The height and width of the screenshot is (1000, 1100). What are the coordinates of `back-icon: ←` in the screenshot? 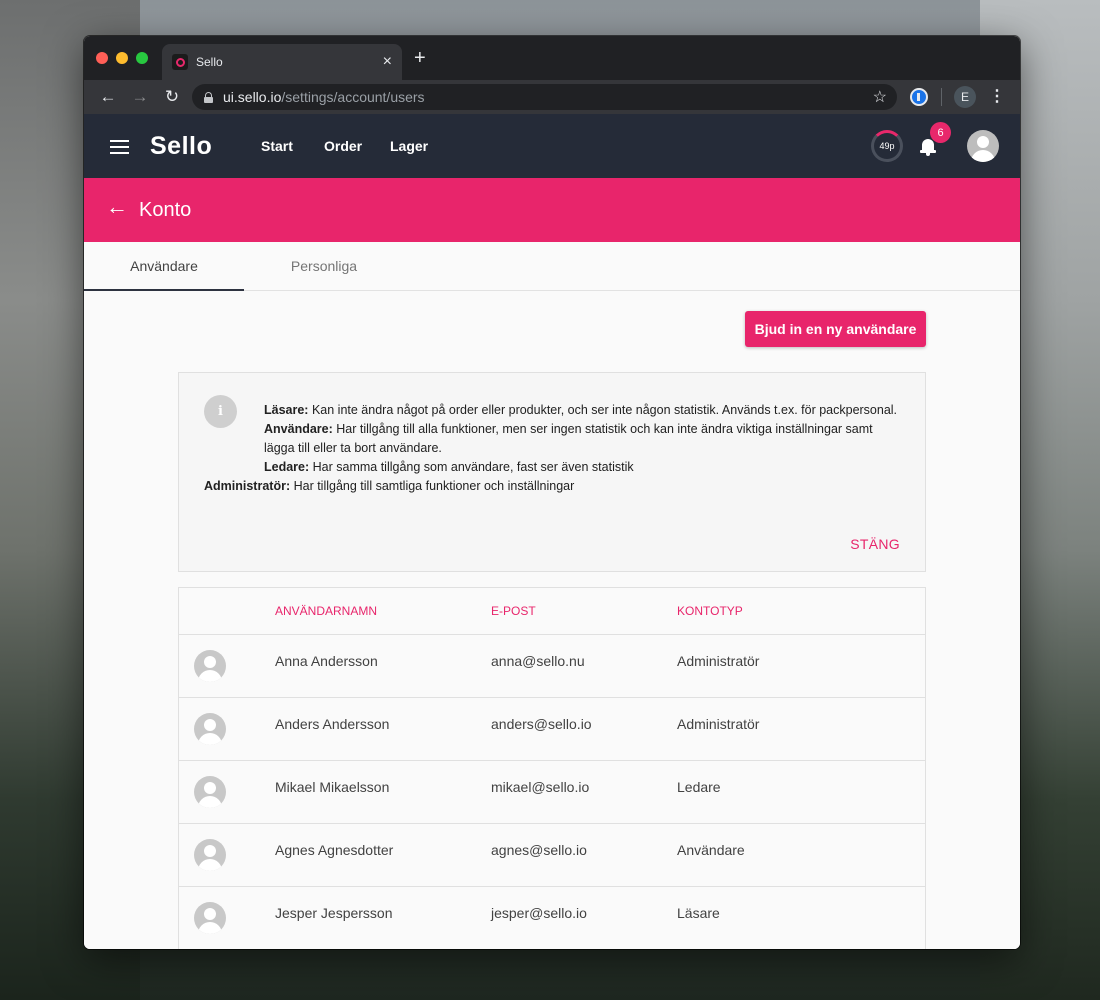 It's located at (108, 97).